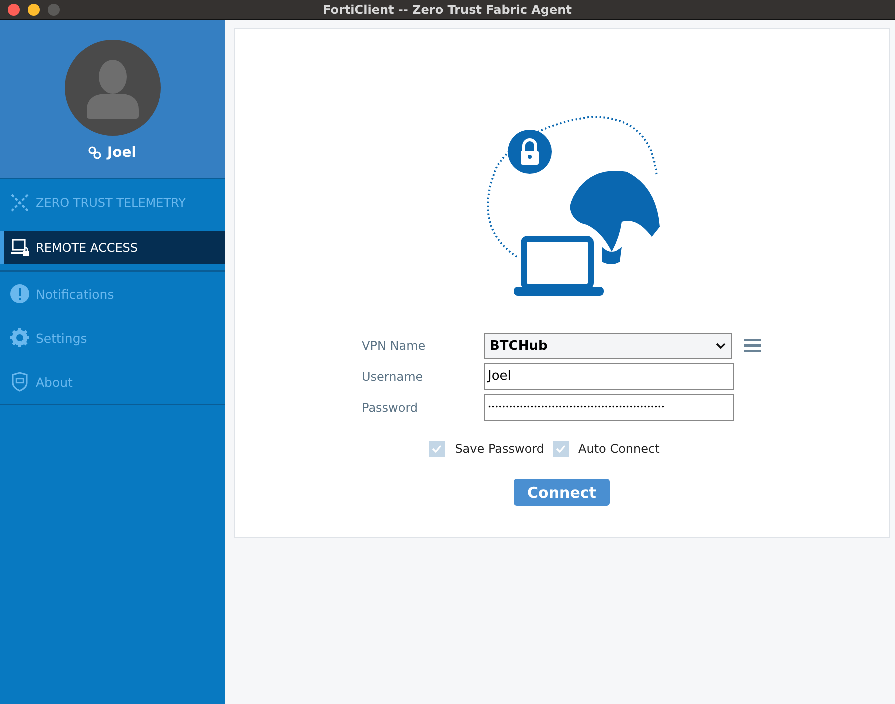 The image size is (895, 704). I want to click on field-label: Password, so click(391, 407).